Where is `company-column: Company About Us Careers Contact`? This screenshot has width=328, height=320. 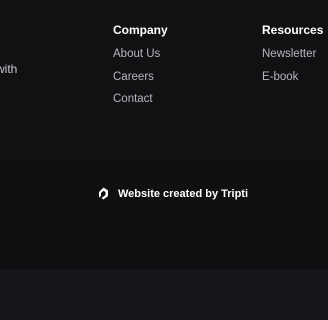 company-column: Company About Us Careers Contact is located at coordinates (140, 68).